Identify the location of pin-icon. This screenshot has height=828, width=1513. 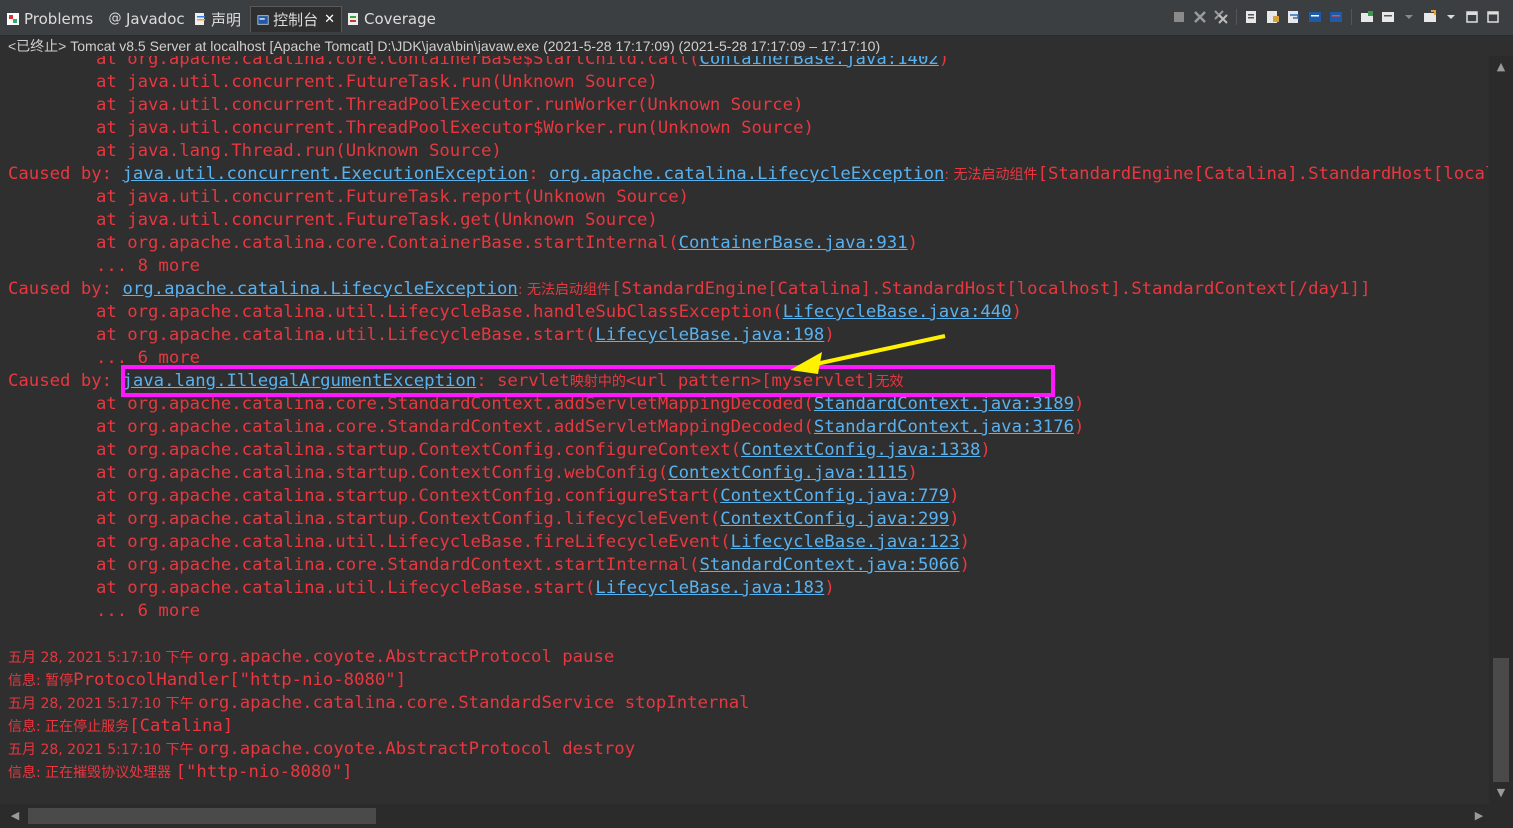
(1367, 16).